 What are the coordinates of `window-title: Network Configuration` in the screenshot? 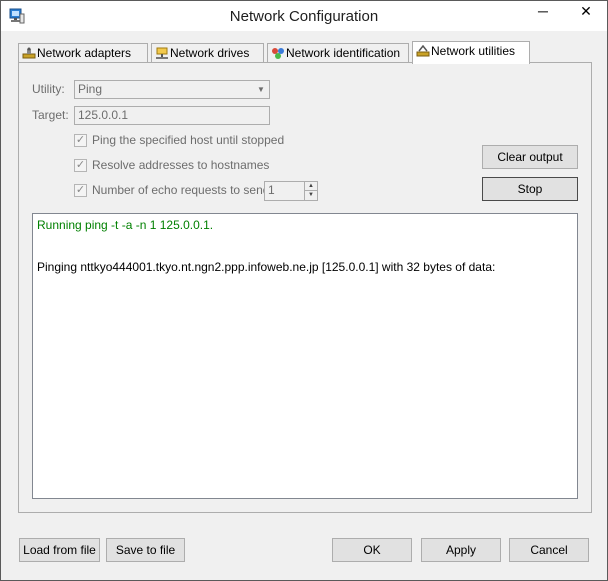 It's located at (304, 16).